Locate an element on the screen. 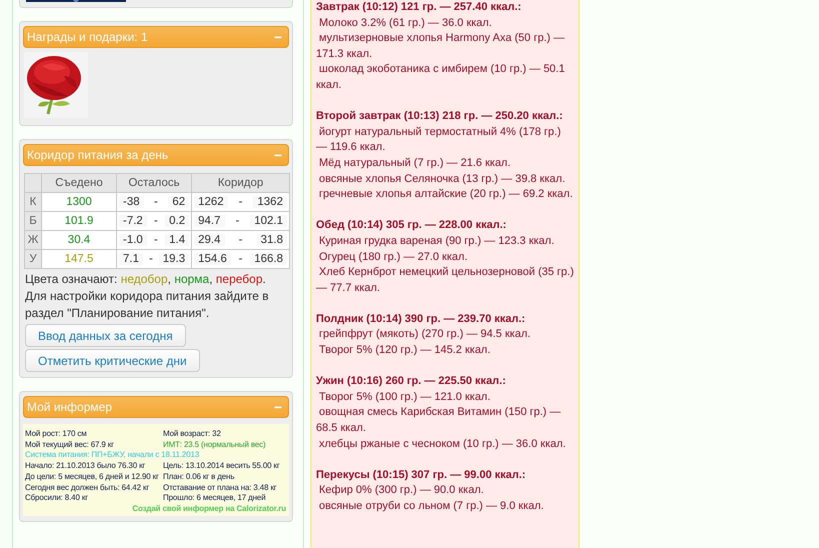 This screenshot has height=548, width=819. table-cell: 147.5 is located at coordinates (79, 259).